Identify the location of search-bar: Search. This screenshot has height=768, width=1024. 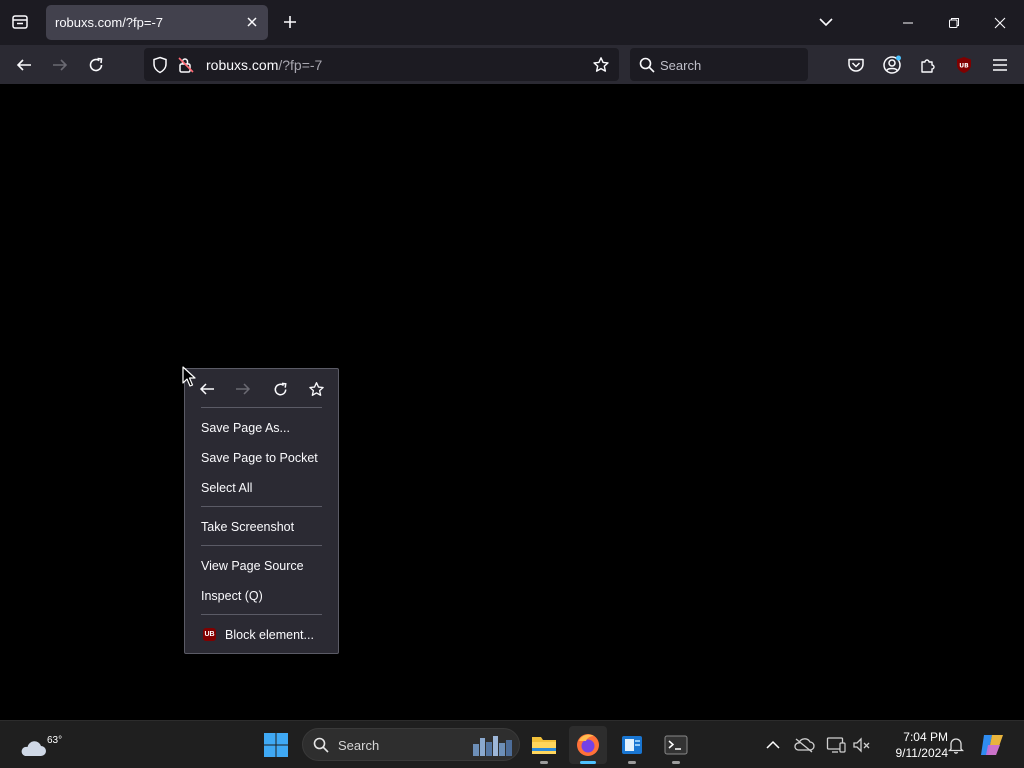
(719, 64).